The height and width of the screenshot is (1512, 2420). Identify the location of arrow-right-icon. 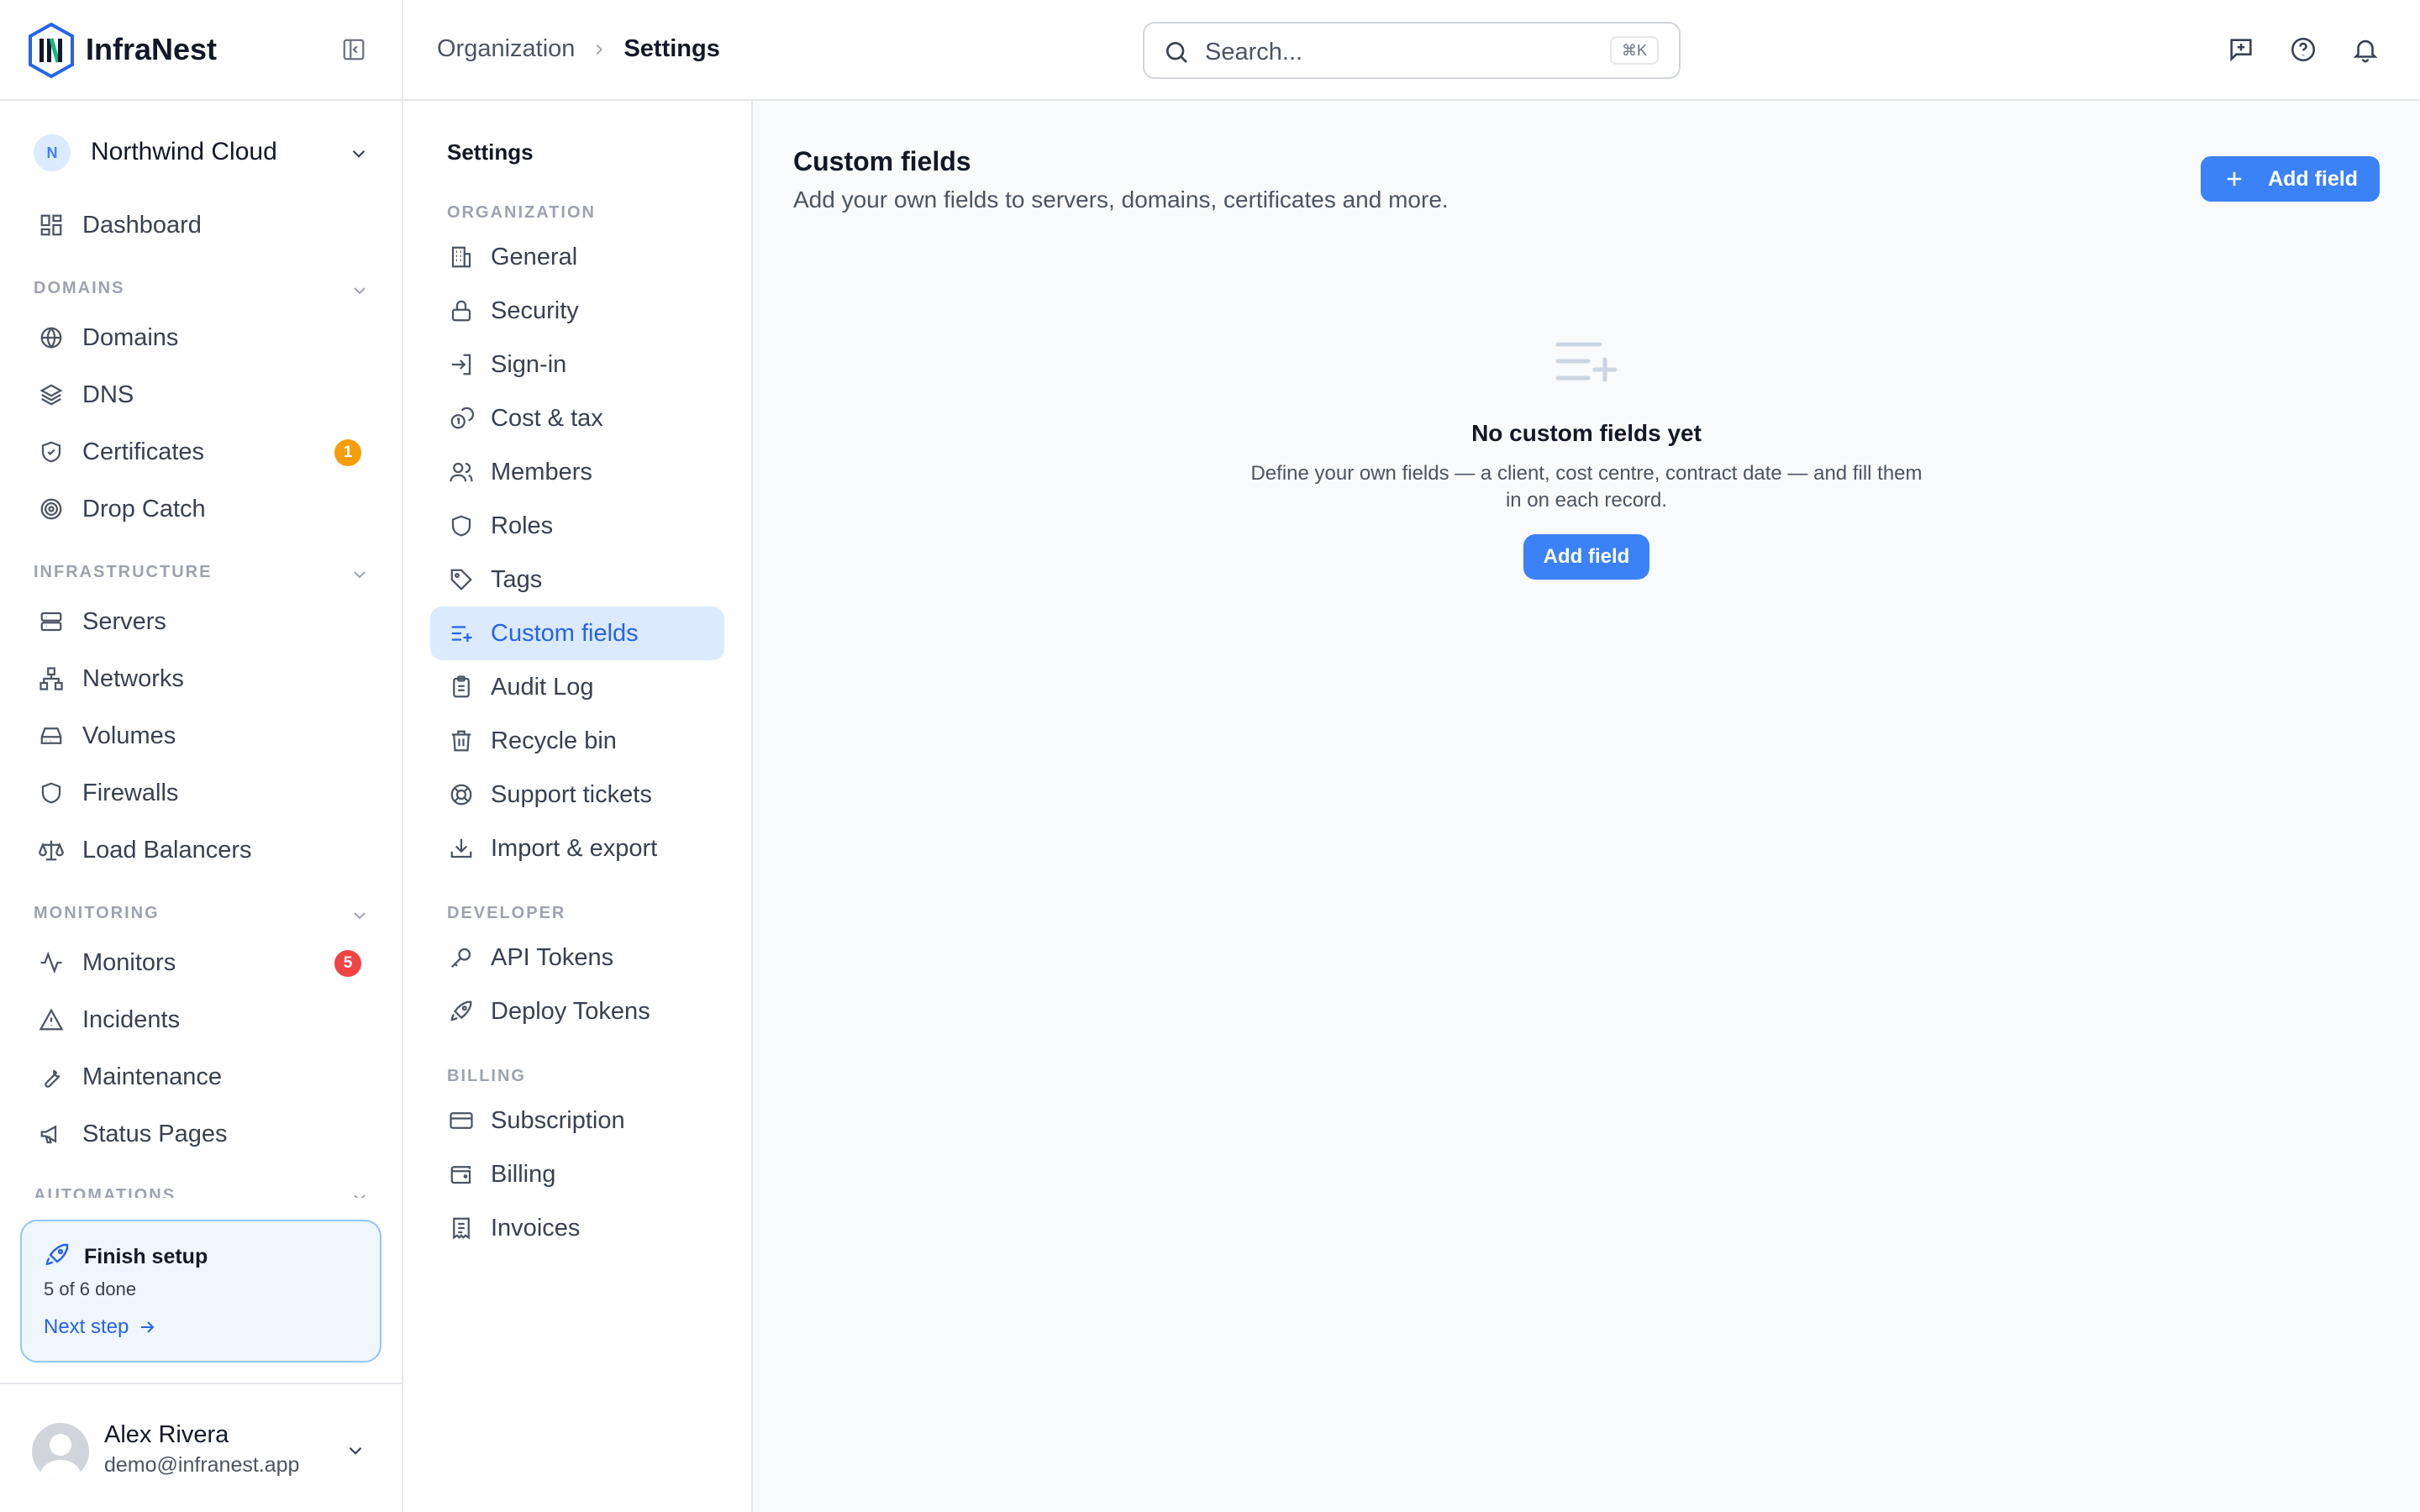
(147, 1327).